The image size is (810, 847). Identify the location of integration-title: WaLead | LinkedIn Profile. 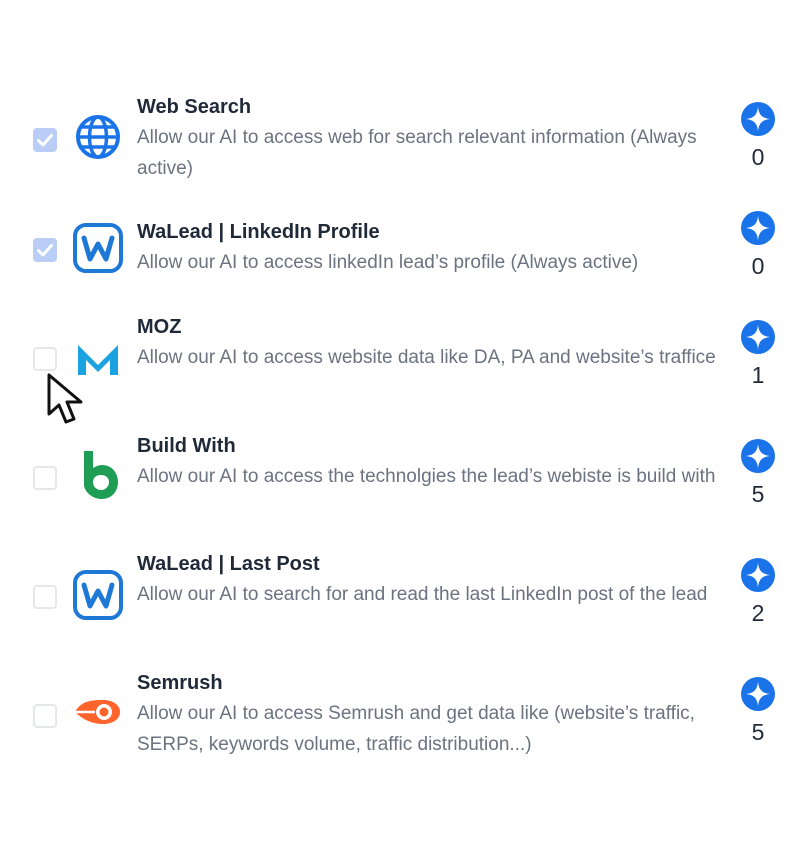
(258, 232).